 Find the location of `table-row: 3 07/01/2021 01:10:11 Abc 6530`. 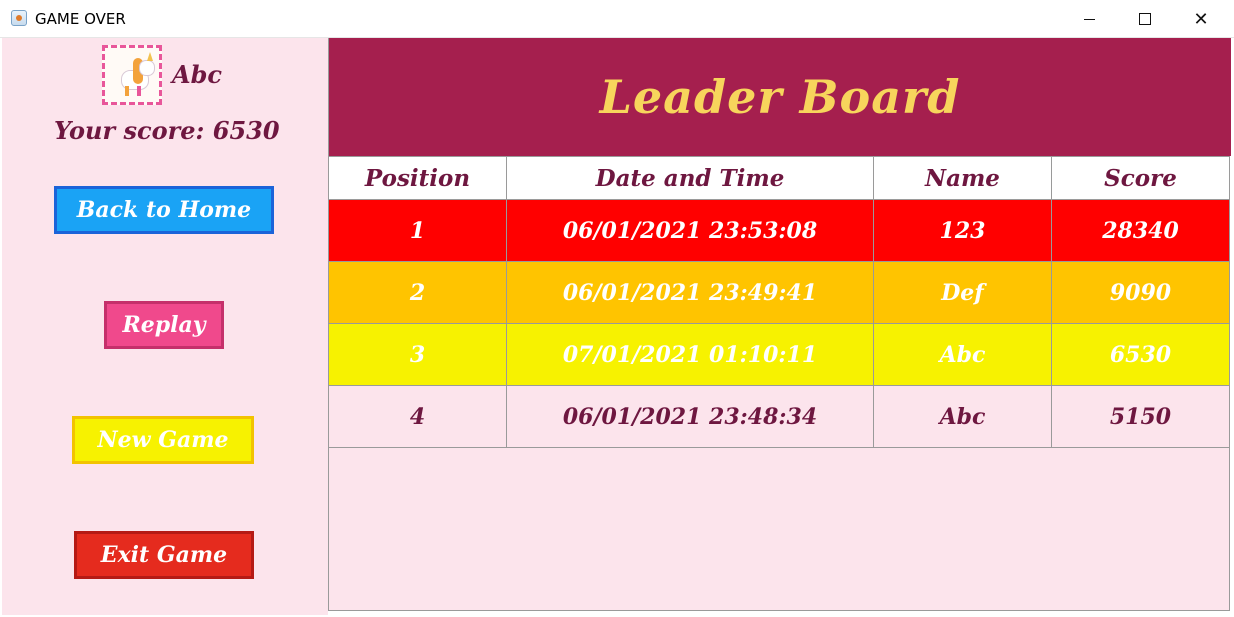

table-row: 3 07/01/2021 01:10:11 Abc 6530 is located at coordinates (779, 355).